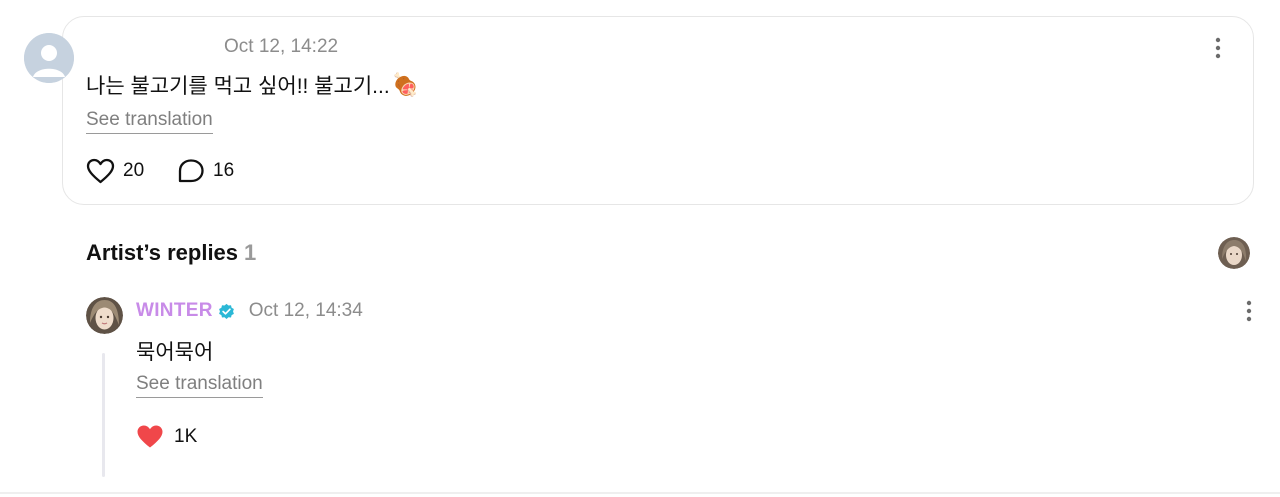  Describe the element at coordinates (174, 311) in the screenshot. I see `artist-name: WINTER` at that location.